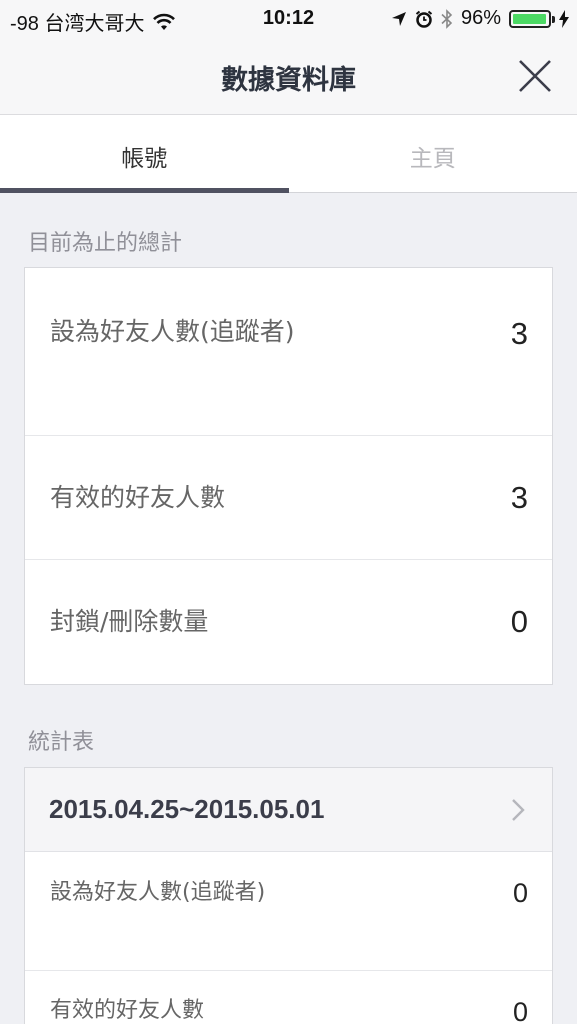 The image size is (577, 1024). I want to click on tab-account: 帳號, so click(144, 154).